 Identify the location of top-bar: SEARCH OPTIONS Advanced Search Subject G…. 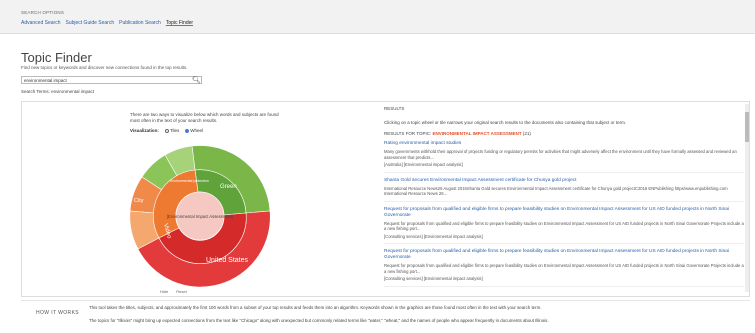
(377, 17).